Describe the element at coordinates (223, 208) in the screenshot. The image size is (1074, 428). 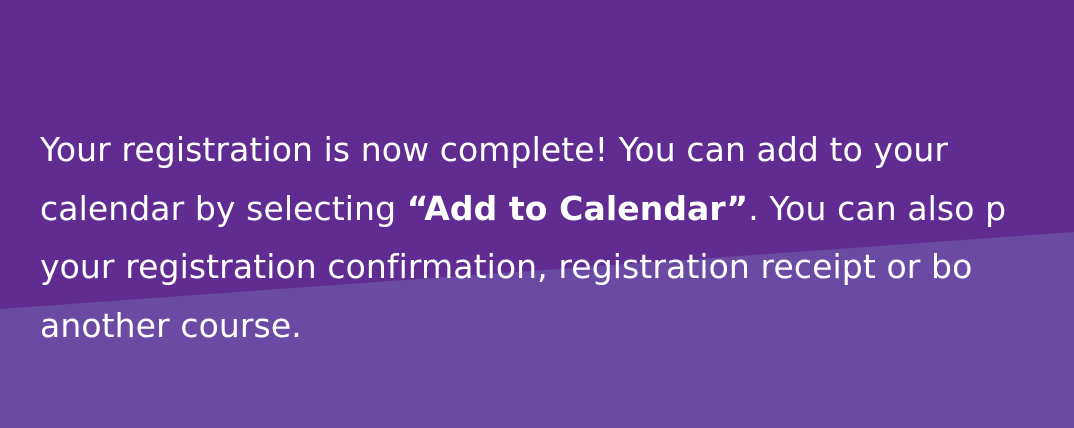
I see `message-line-2-prefix: calendar by selecting` at that location.